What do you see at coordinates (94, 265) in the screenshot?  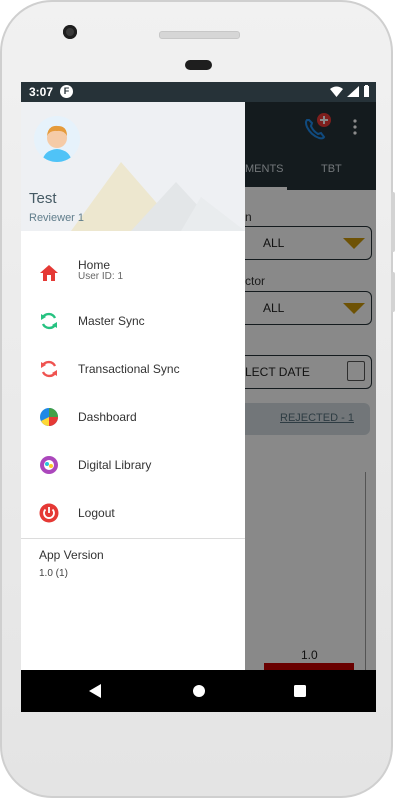 I see `menu-item-label: Home` at bounding box center [94, 265].